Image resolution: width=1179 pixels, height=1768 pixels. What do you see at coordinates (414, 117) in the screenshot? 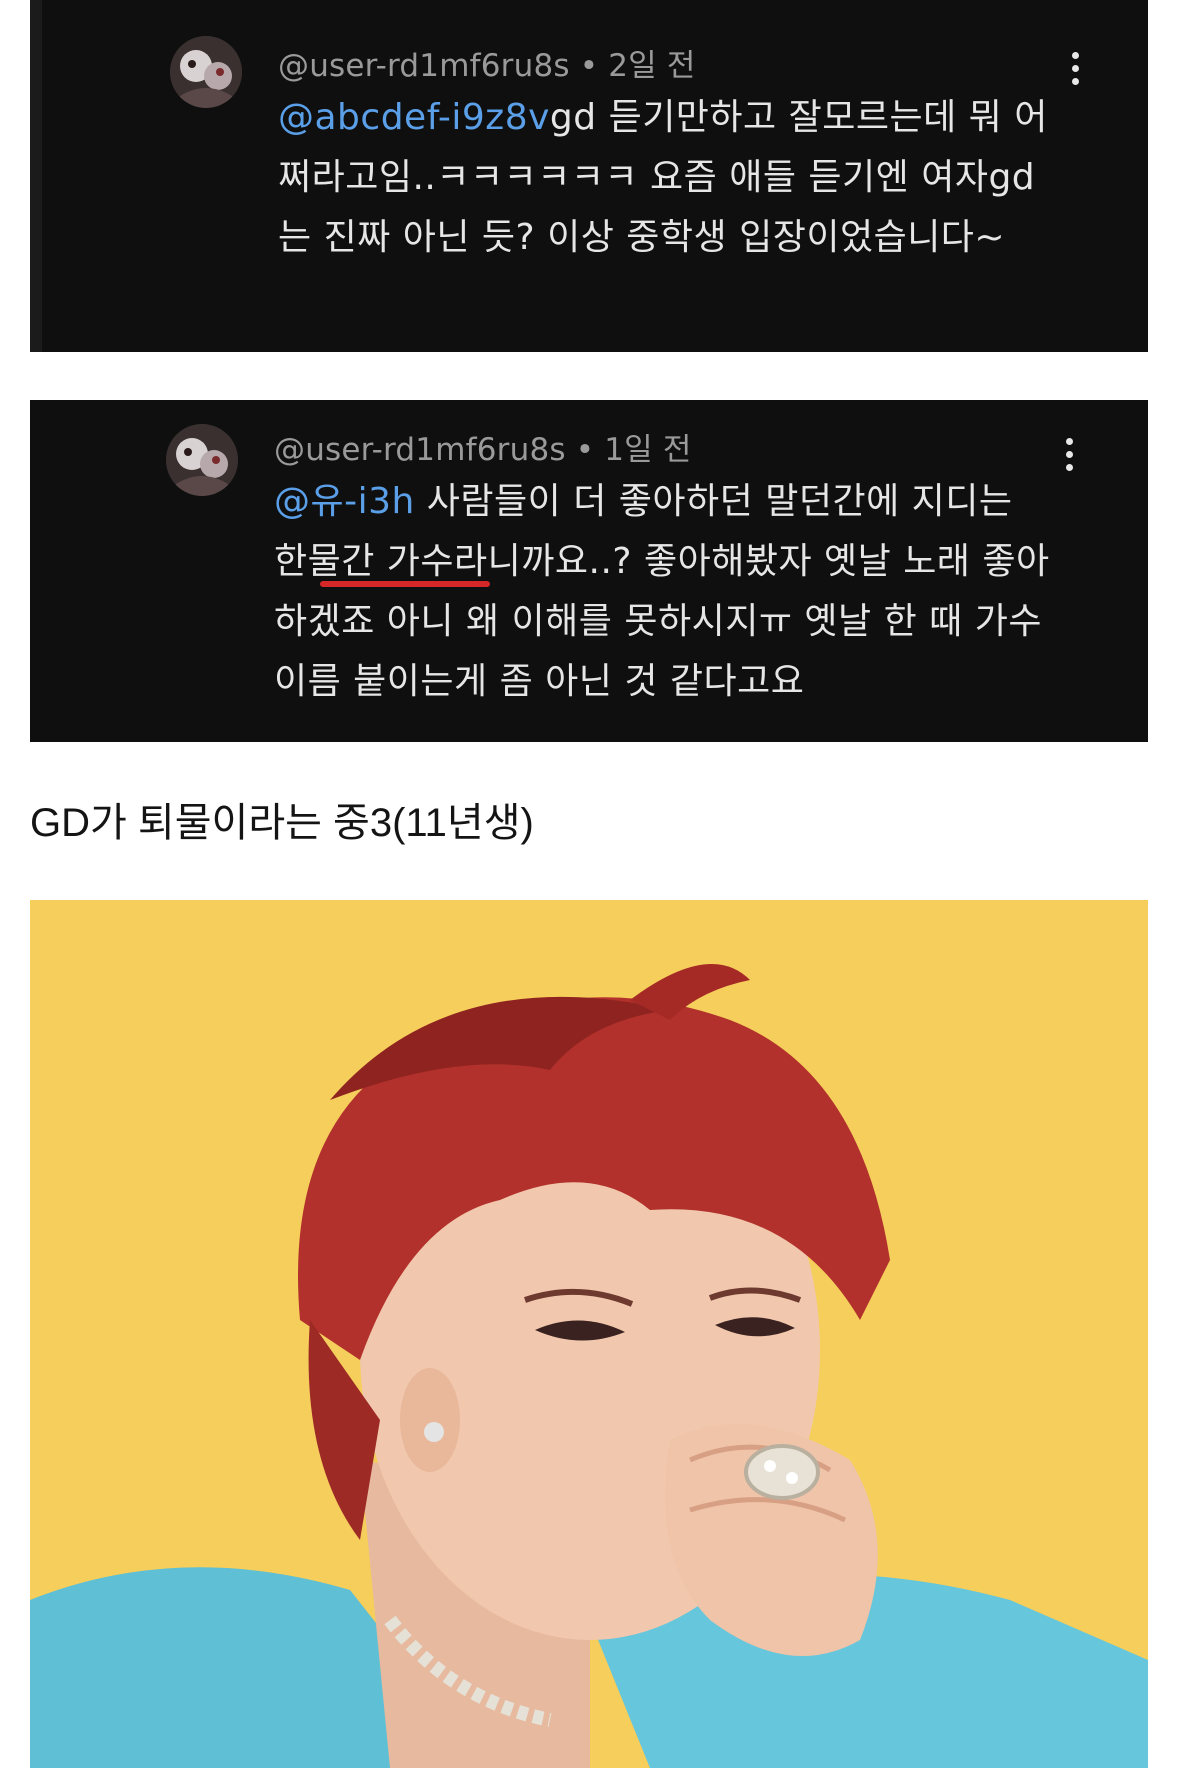
I see `comment-mention: @abcdef-i9z8v` at bounding box center [414, 117].